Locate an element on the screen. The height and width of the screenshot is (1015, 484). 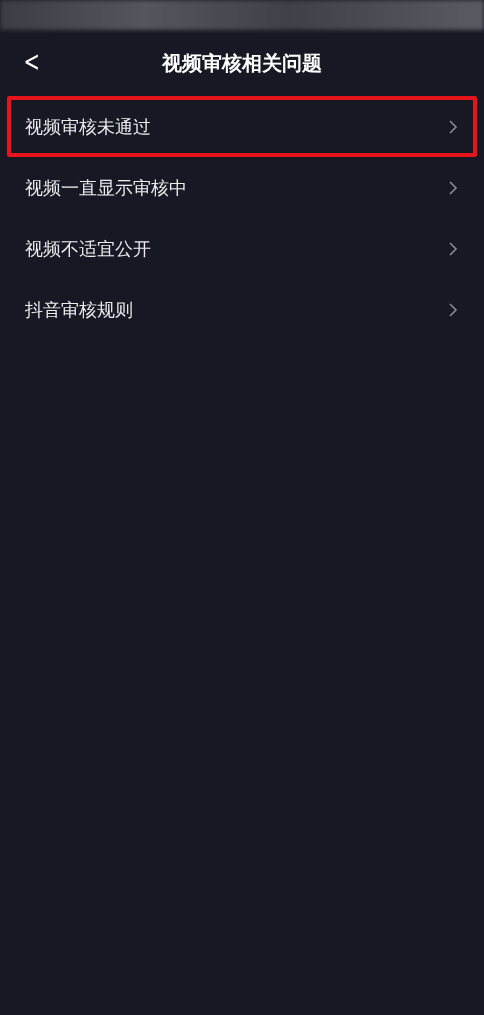
back-button: < is located at coordinates (31, 62).